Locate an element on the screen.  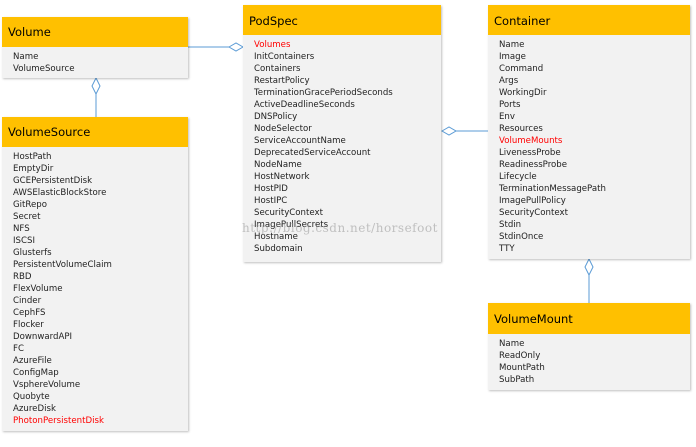
field-item: AzureDisk is located at coordinates (34, 409).